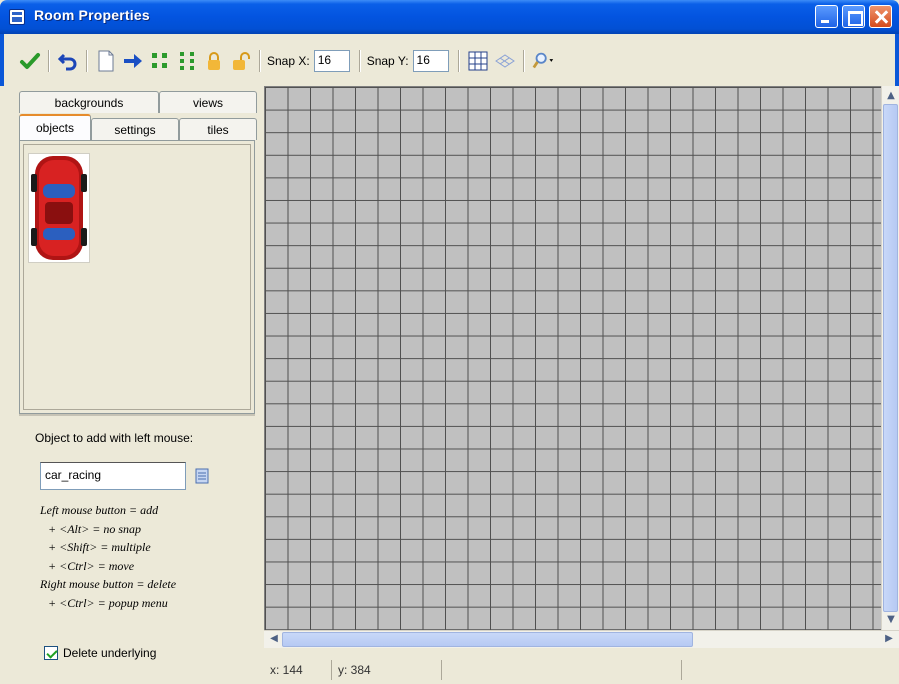 The width and height of the screenshot is (899, 684). What do you see at coordinates (298, 670) in the screenshot?
I see `status-x: x: 144` at bounding box center [298, 670].